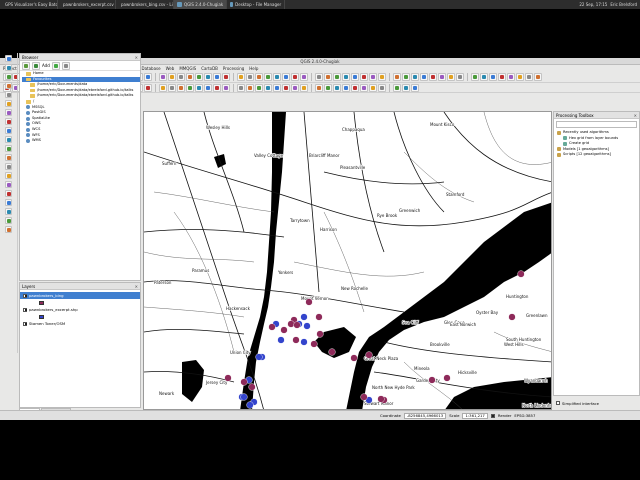  What do you see at coordinates (80, 309) in the screenshot?
I see `layer-row: pawnbrokers_excerpt.shp` at bounding box center [80, 309].